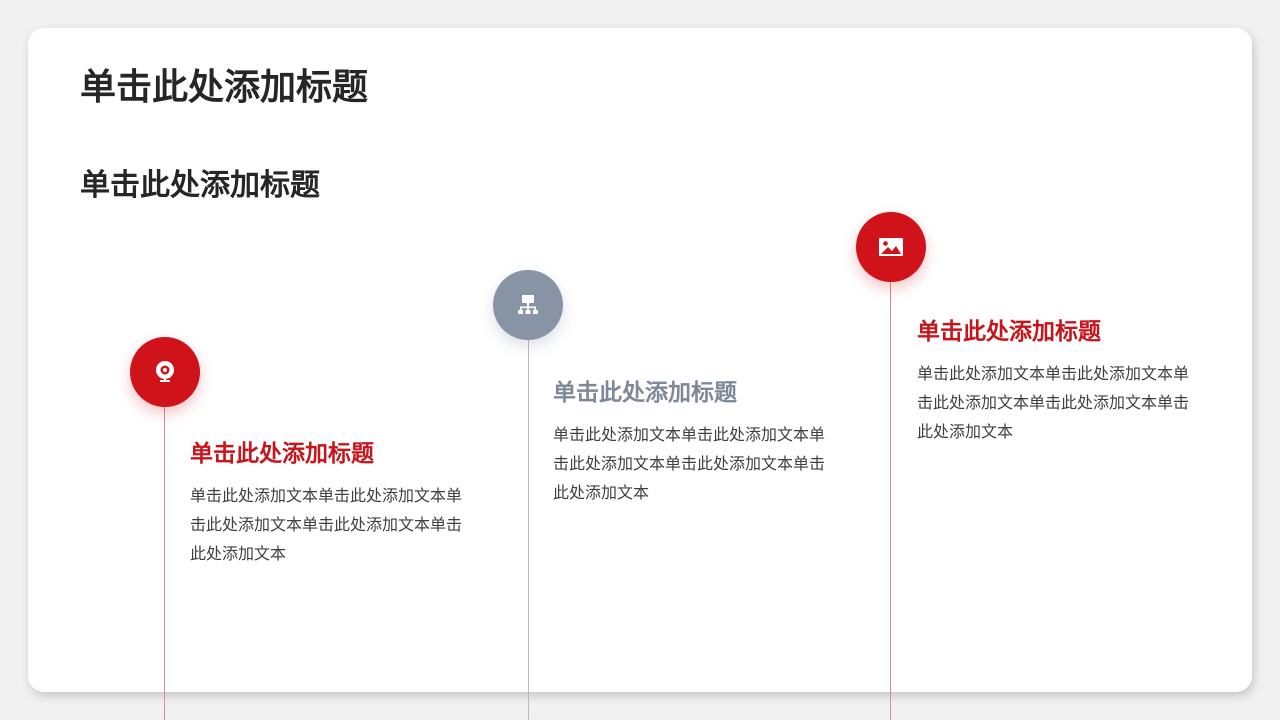 This screenshot has height=720, width=1280. I want to click on item-text-2: 单击此处添加文本单击此处添加文本单击此处添加文本单击此处添加文本单击此处添加文本, so click(691, 463).